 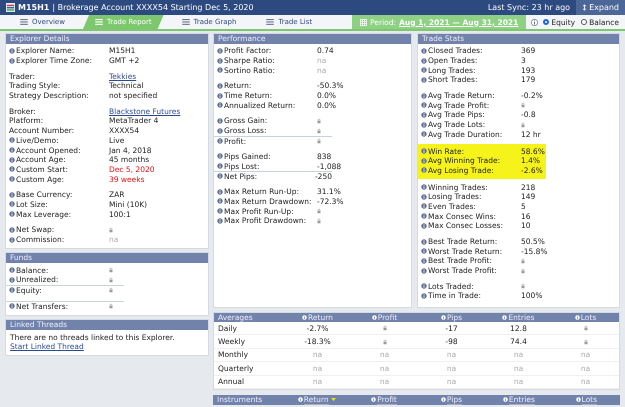 I want to click on sort-caret-icon, so click(x=333, y=400).